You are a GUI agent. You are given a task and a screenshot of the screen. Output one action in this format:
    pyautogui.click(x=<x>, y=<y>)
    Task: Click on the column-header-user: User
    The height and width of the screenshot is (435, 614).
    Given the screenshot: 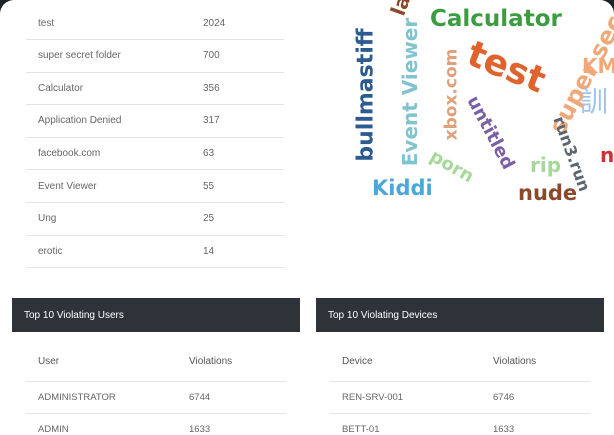 What is the action you would take?
    pyautogui.click(x=107, y=361)
    